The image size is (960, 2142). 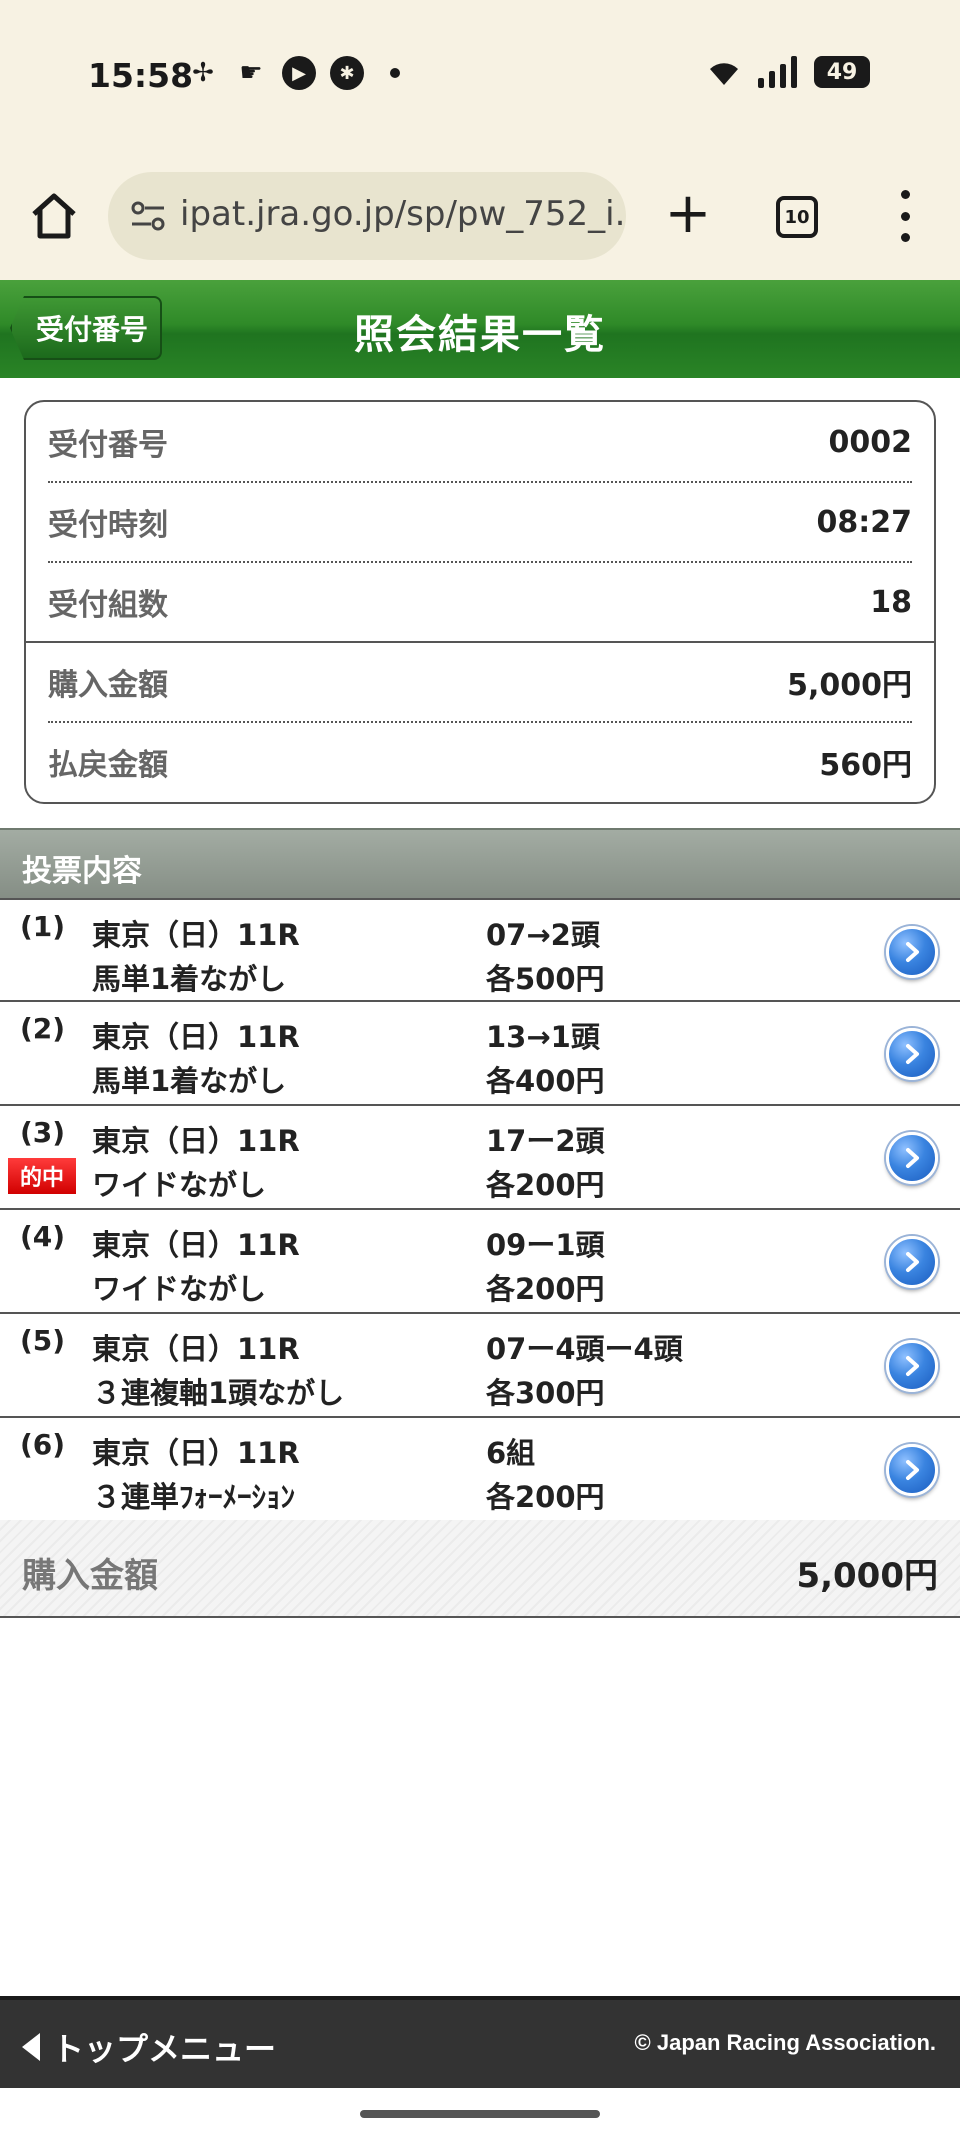 What do you see at coordinates (545, 1393) in the screenshot?
I see `bet-amount: 各300円` at bounding box center [545, 1393].